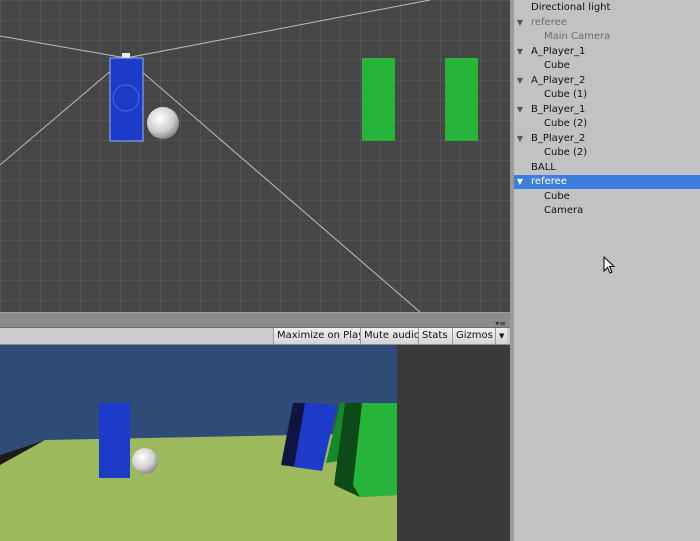  I want to click on hierarchy-item-label: A_Player_1, so click(558, 51).